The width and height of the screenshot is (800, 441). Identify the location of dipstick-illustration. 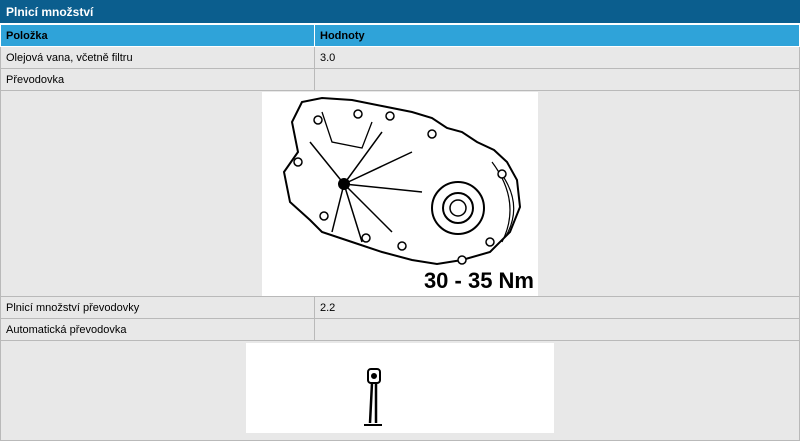
(373, 397).